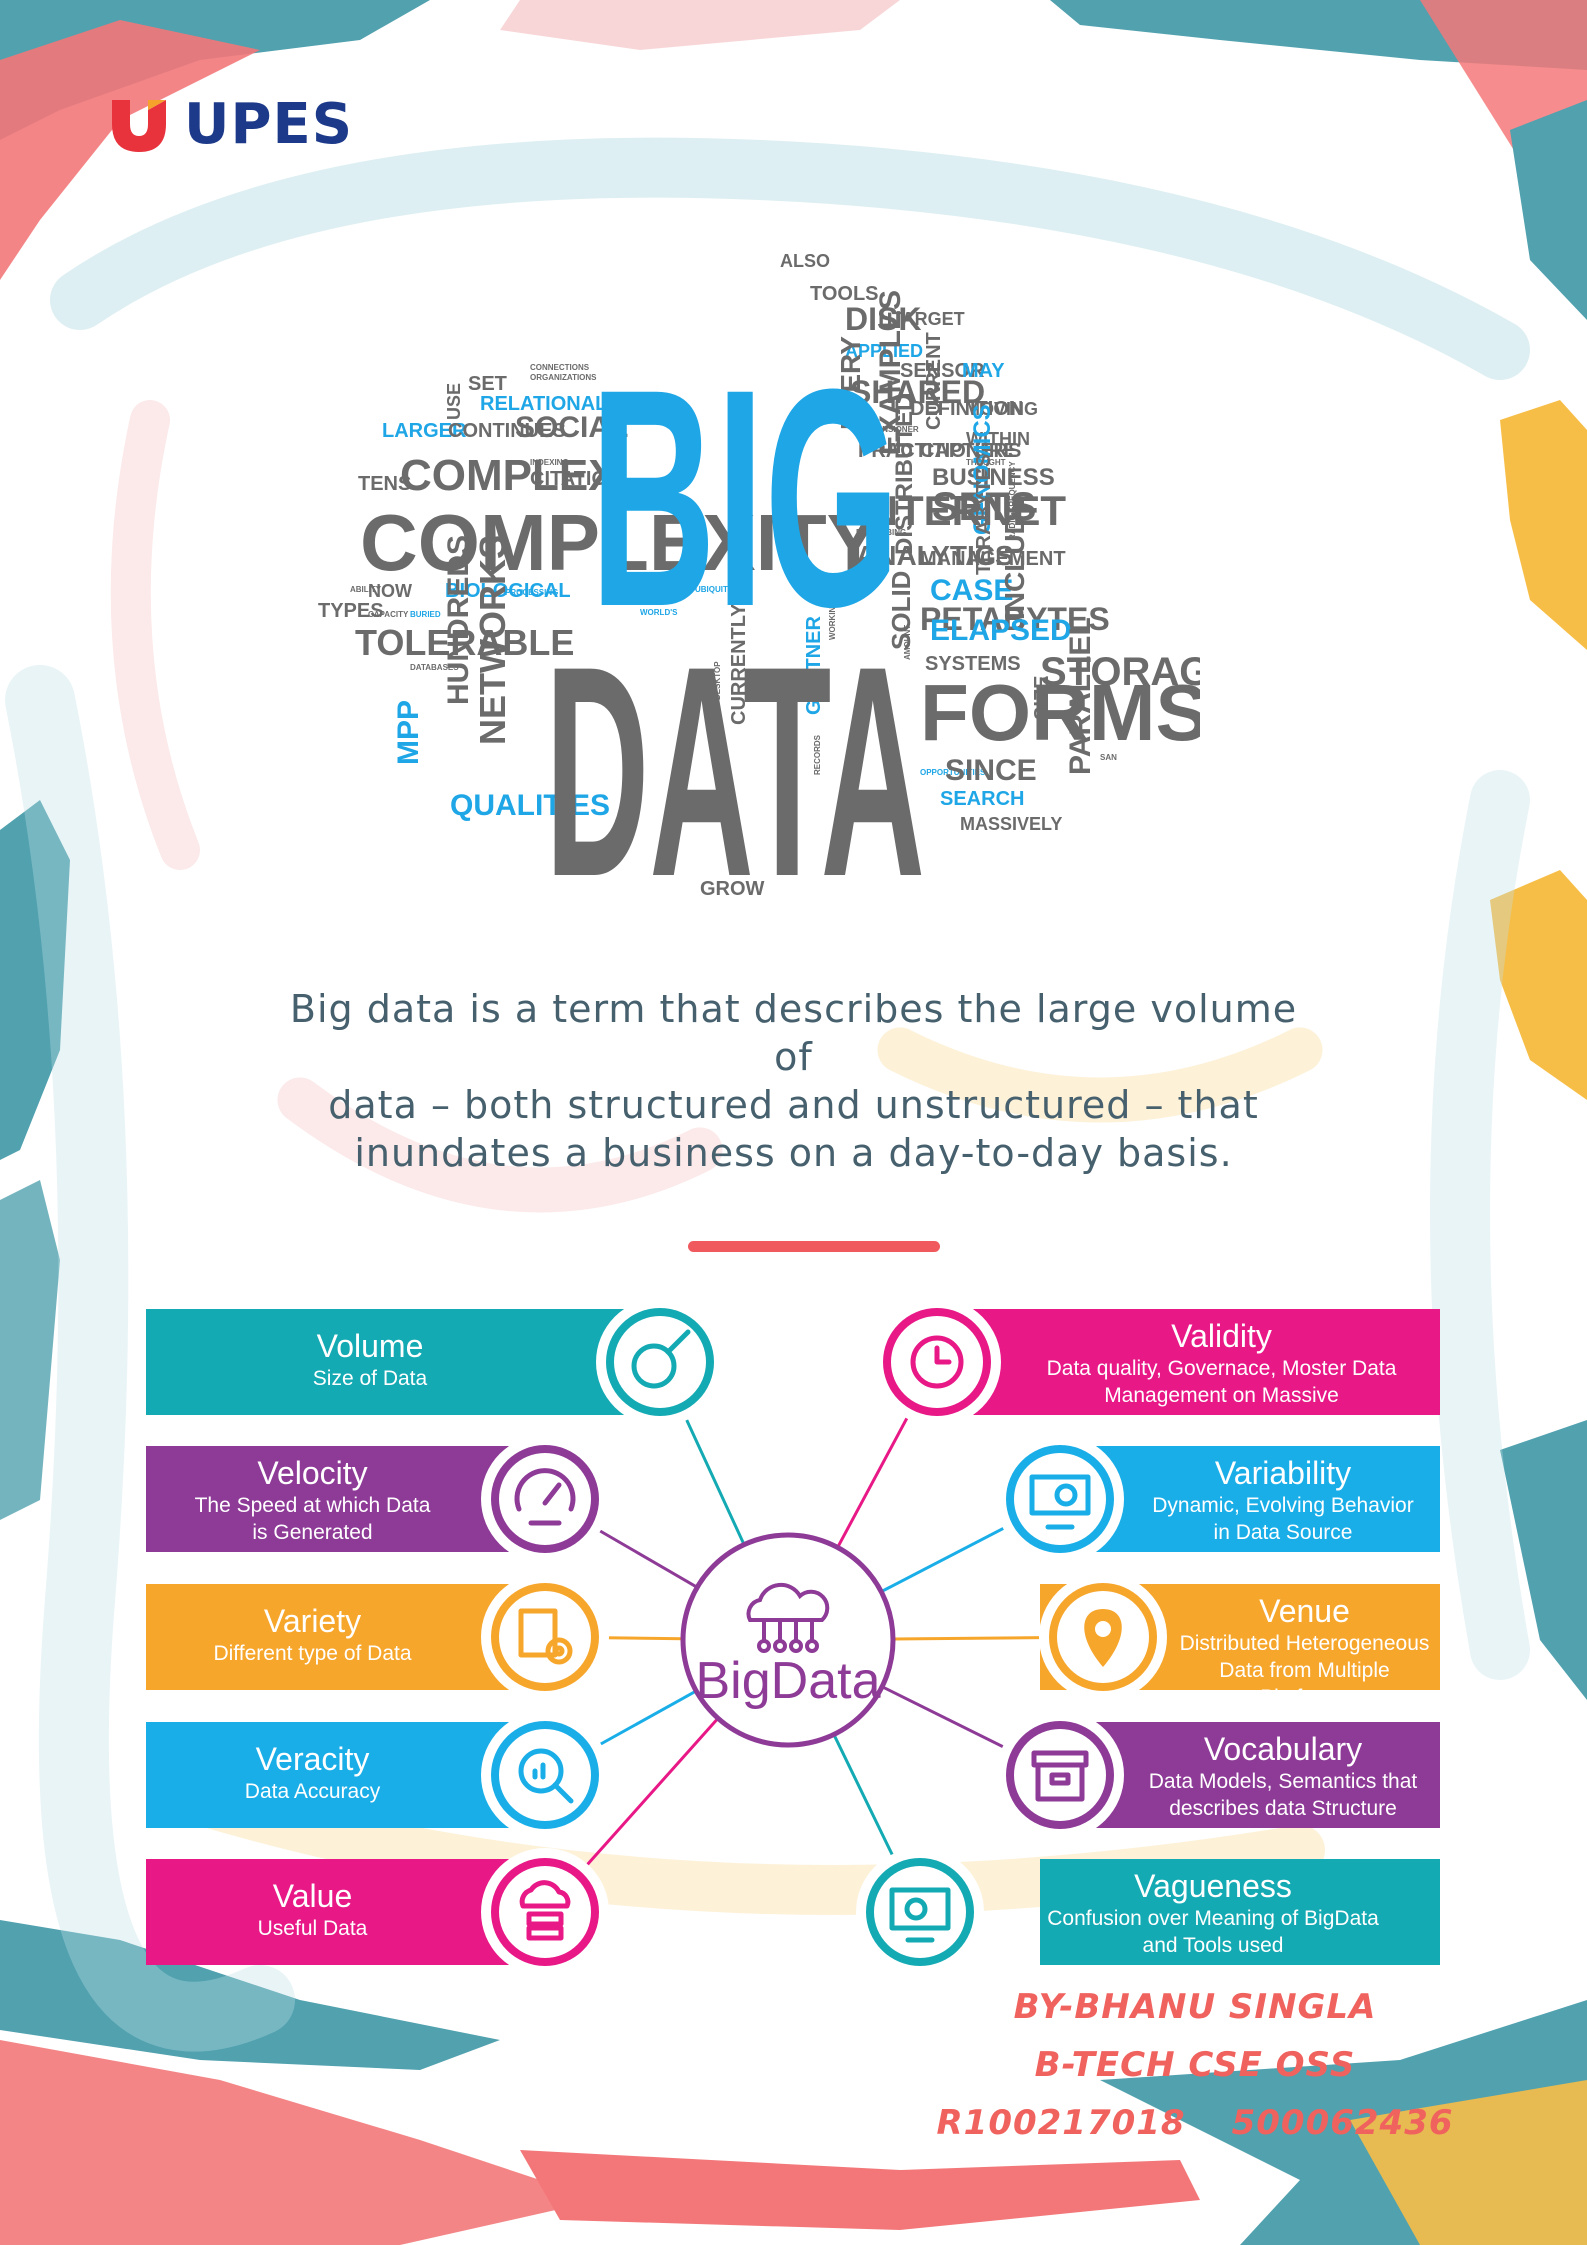  Describe the element at coordinates (312, 1653) in the screenshot. I see `card-subtitle: Different type of Data` at that location.